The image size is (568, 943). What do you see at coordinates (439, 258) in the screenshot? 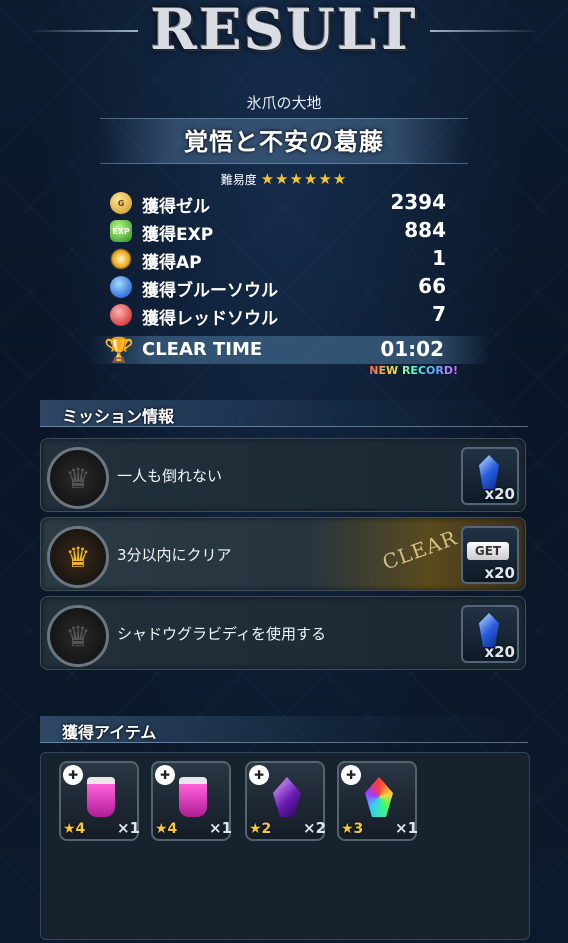
I see `stat-value: 1` at bounding box center [439, 258].